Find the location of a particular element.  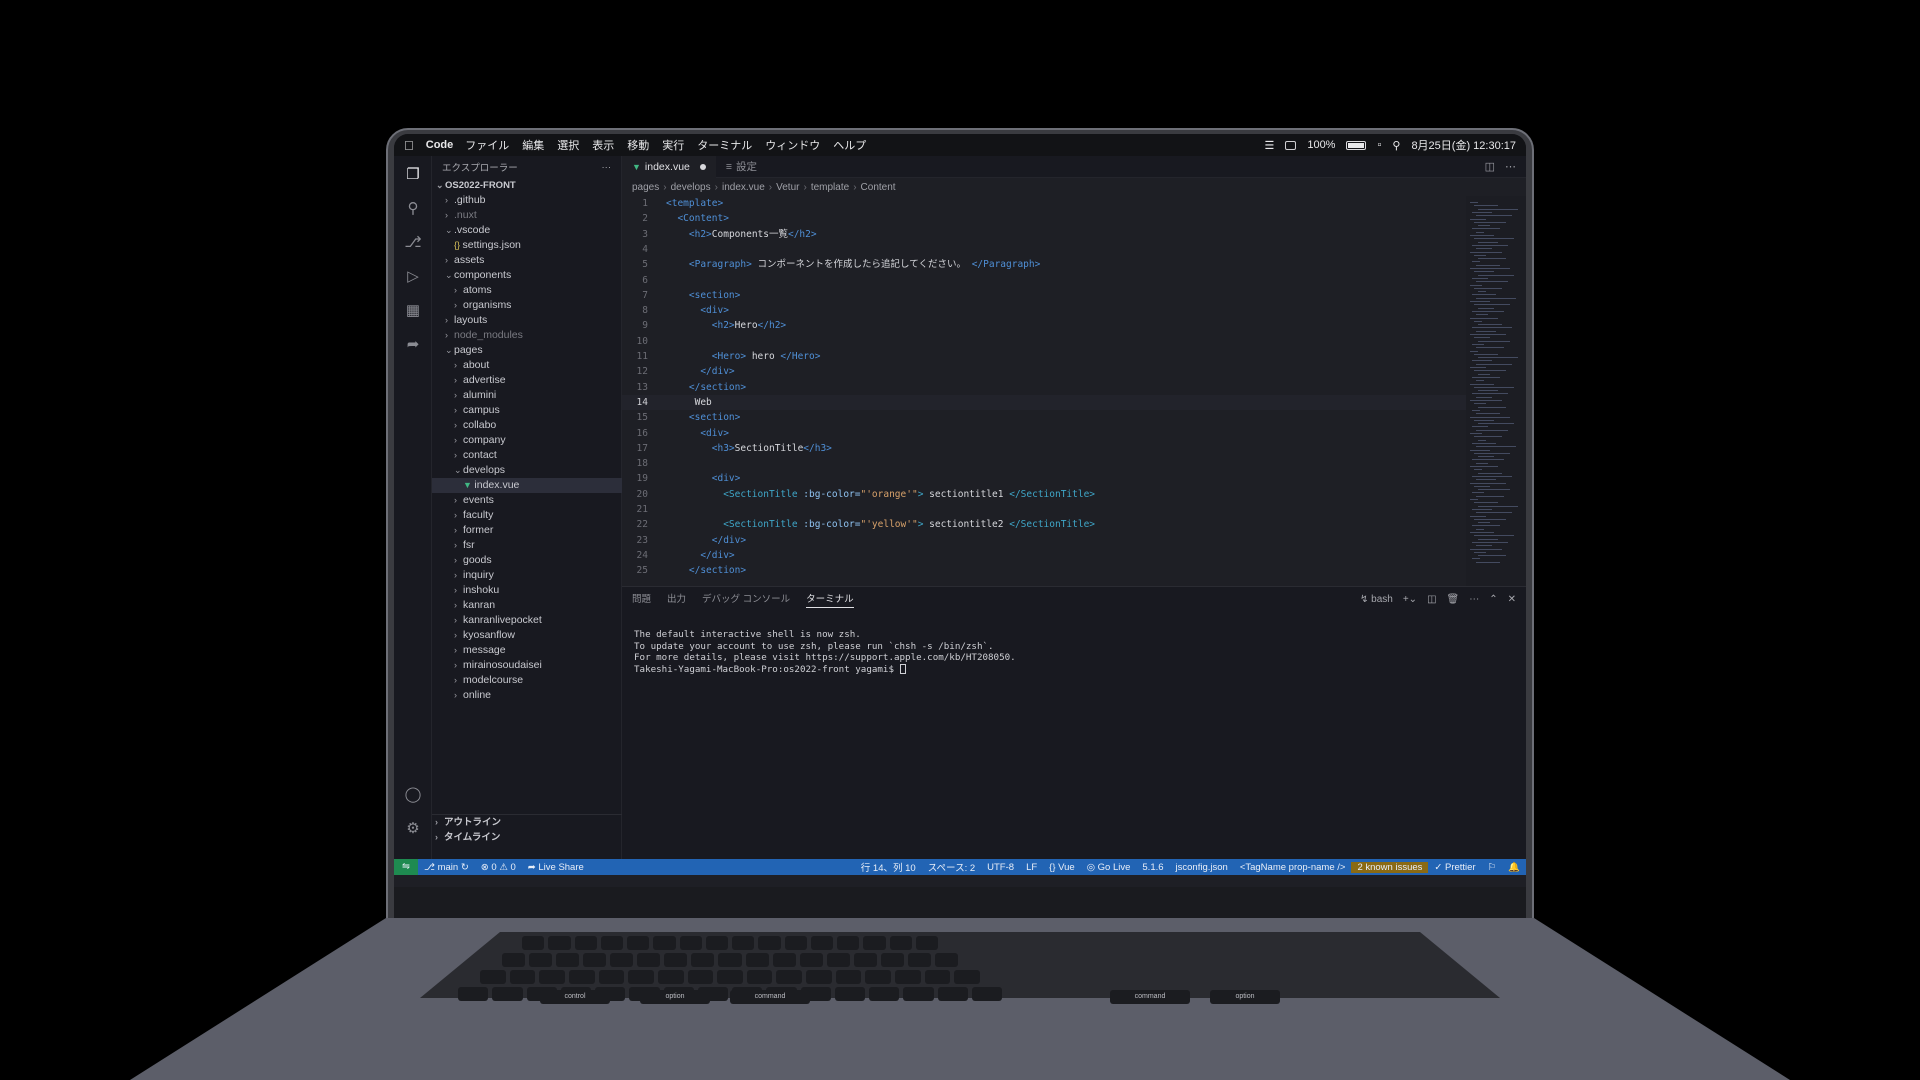

tree-item: › about is located at coordinates (527, 365).